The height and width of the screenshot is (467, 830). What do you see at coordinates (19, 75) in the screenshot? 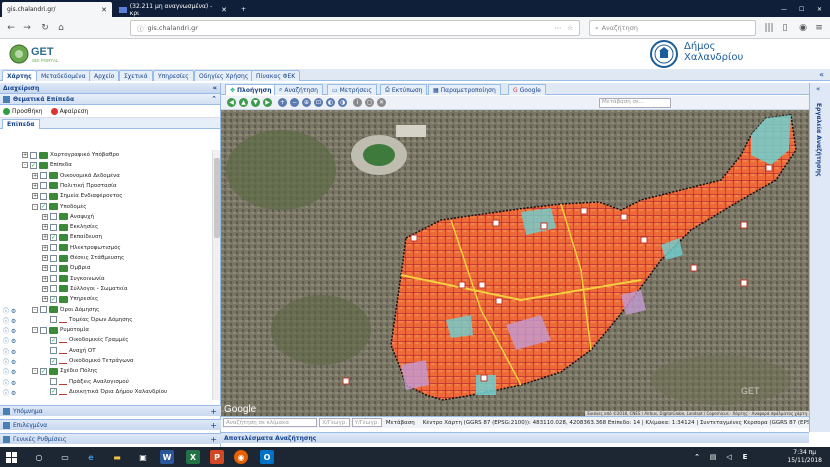
I see `menu-tab-map: Χάρτης` at bounding box center [19, 75].